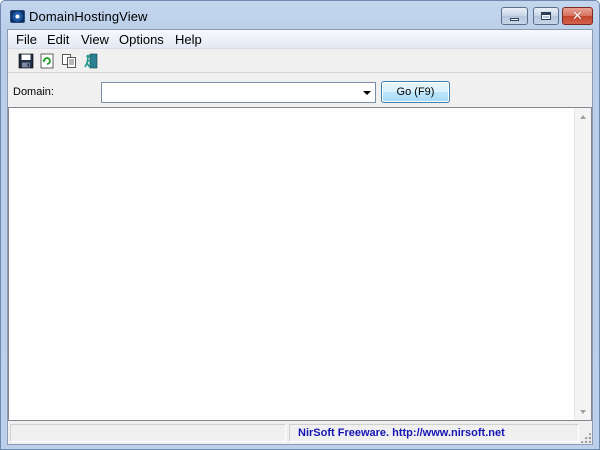 The height and width of the screenshot is (450, 600). I want to click on refresh-icon, so click(47, 61).